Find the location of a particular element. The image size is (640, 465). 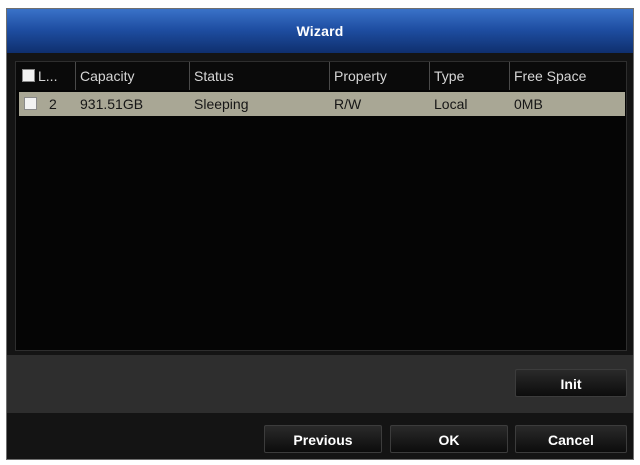

row-checkbox is located at coordinates (30, 103).